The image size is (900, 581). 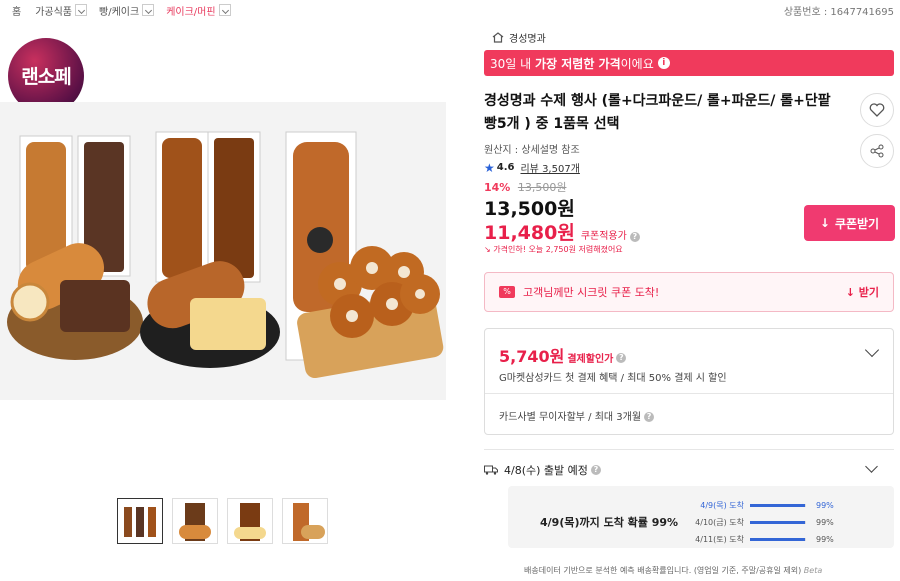 I want to click on price-drop-notice: ↘ 가격인하! 오늘 2,750원 저렴해졌어요, so click(x=553, y=249).